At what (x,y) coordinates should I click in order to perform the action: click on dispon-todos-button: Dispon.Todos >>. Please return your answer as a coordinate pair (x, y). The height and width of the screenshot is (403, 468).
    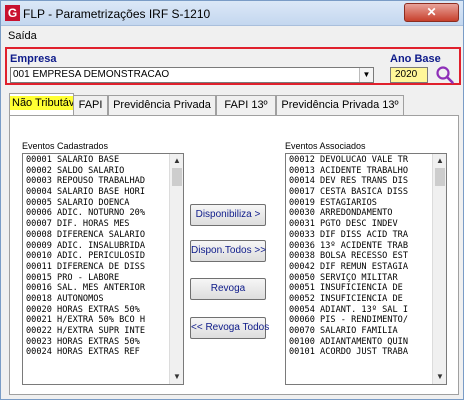
    Looking at the image, I should click on (228, 251).